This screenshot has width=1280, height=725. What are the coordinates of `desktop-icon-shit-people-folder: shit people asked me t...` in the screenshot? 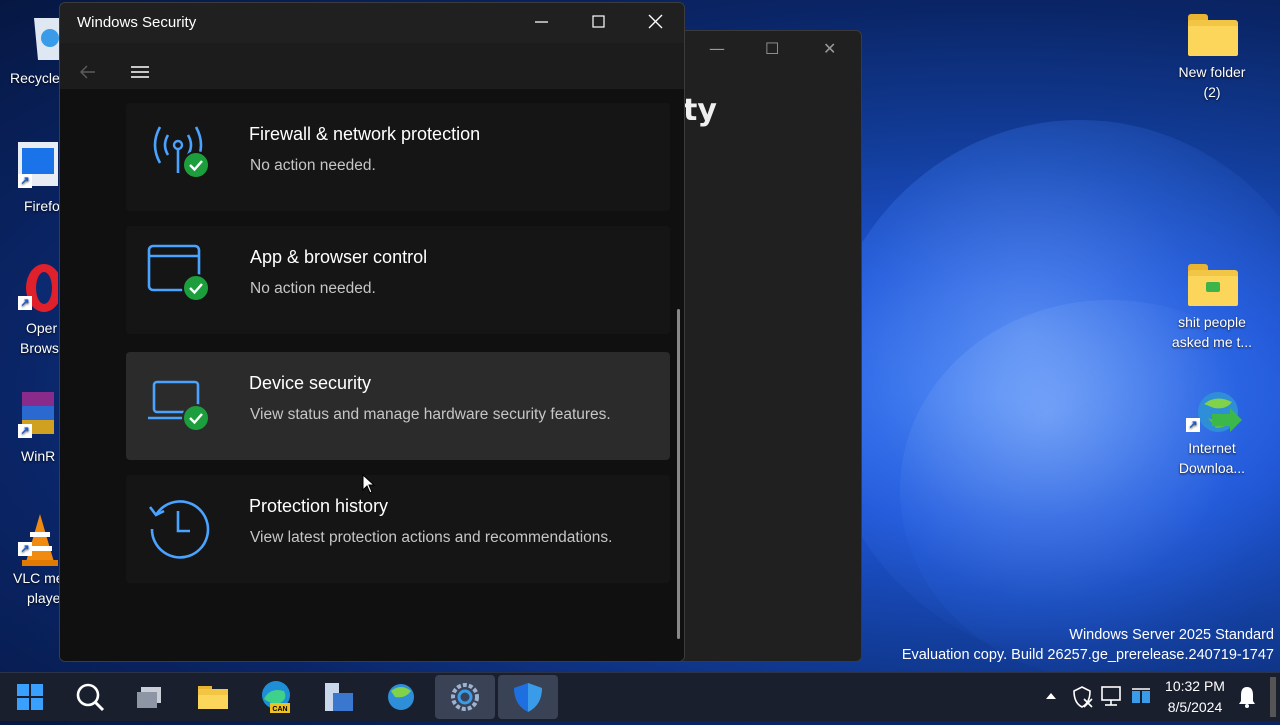 It's located at (1212, 307).